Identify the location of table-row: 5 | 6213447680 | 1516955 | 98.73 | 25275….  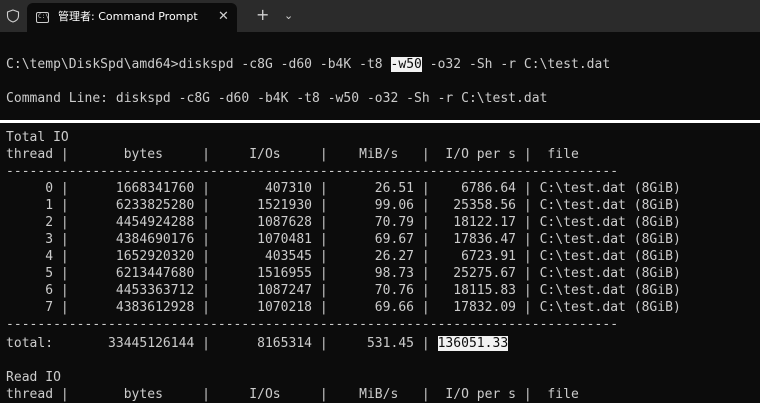
(343, 273).